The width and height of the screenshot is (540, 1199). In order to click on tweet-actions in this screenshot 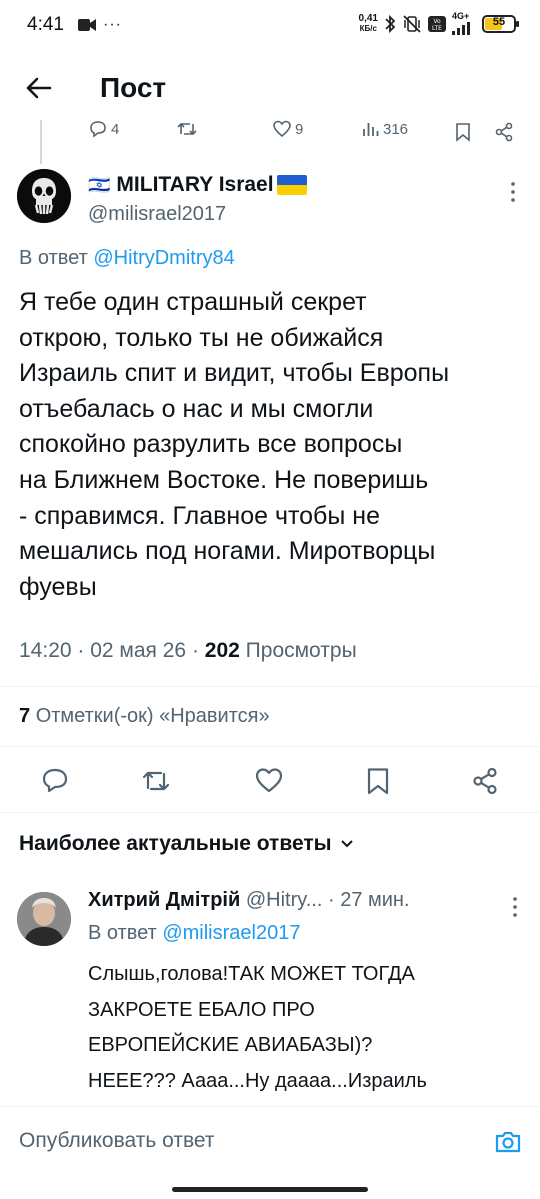, I will do `click(270, 782)`.